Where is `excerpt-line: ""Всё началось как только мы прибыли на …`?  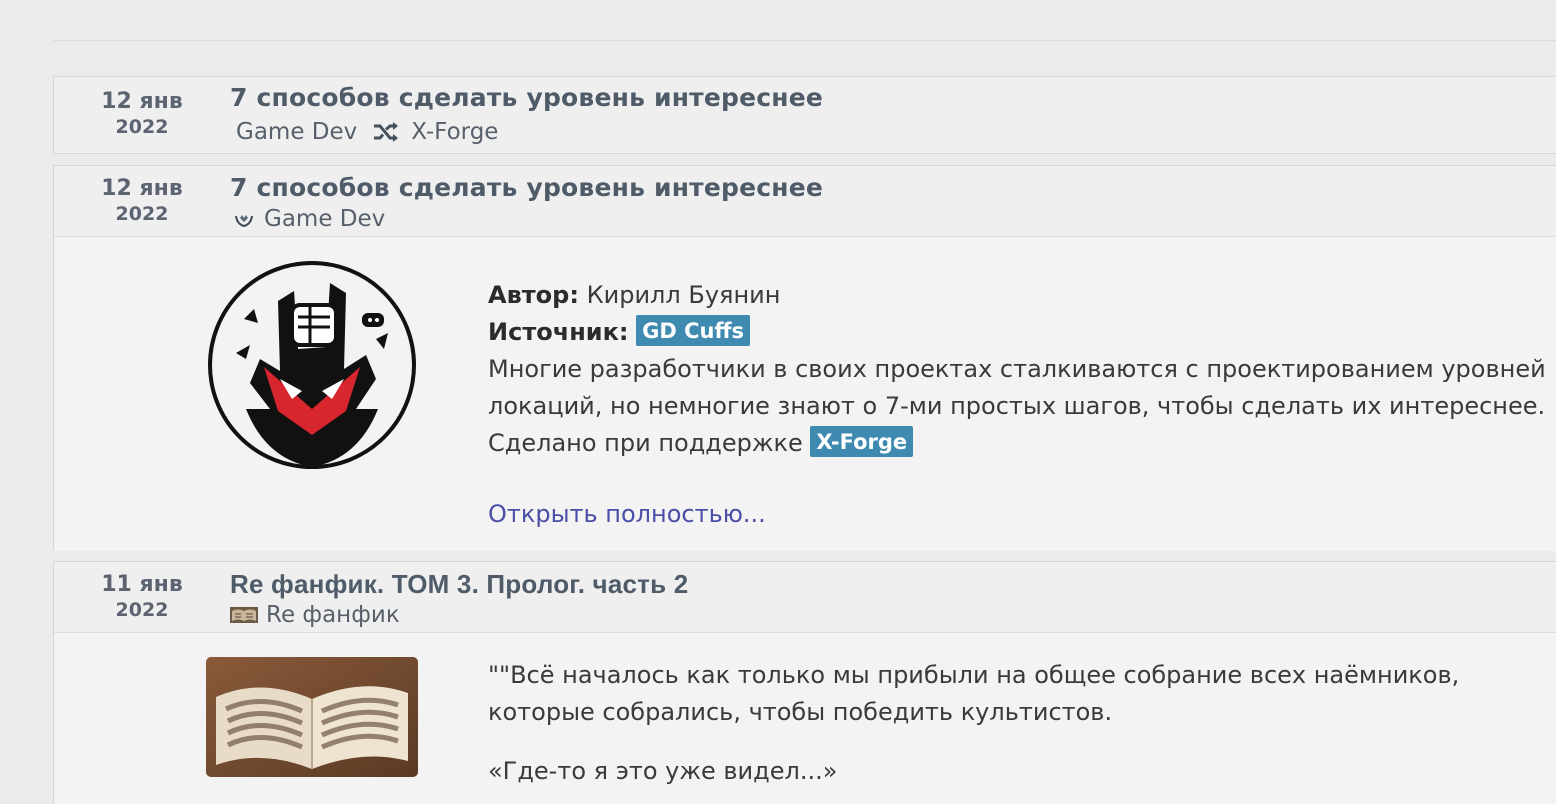
excerpt-line: ""Всё началось как только мы прибыли на … is located at coordinates (974, 675).